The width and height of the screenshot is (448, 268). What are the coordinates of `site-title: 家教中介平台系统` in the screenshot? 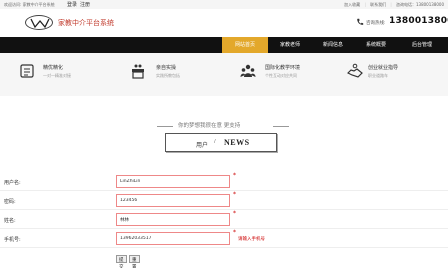 It's located at (86, 23).